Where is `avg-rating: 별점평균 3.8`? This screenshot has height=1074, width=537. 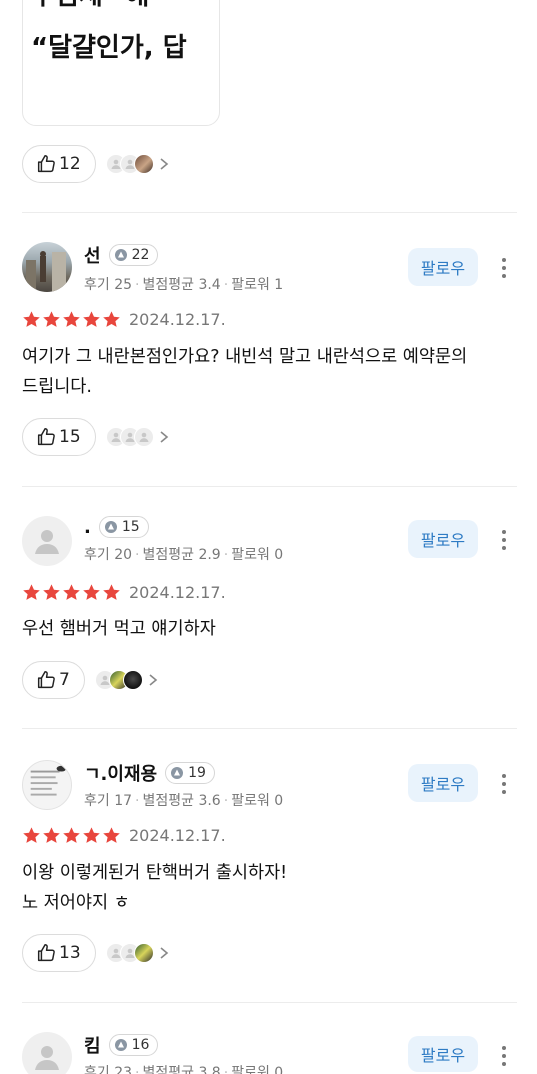
avg-rating: 별점평균 3.8 is located at coordinates (181, 1069).